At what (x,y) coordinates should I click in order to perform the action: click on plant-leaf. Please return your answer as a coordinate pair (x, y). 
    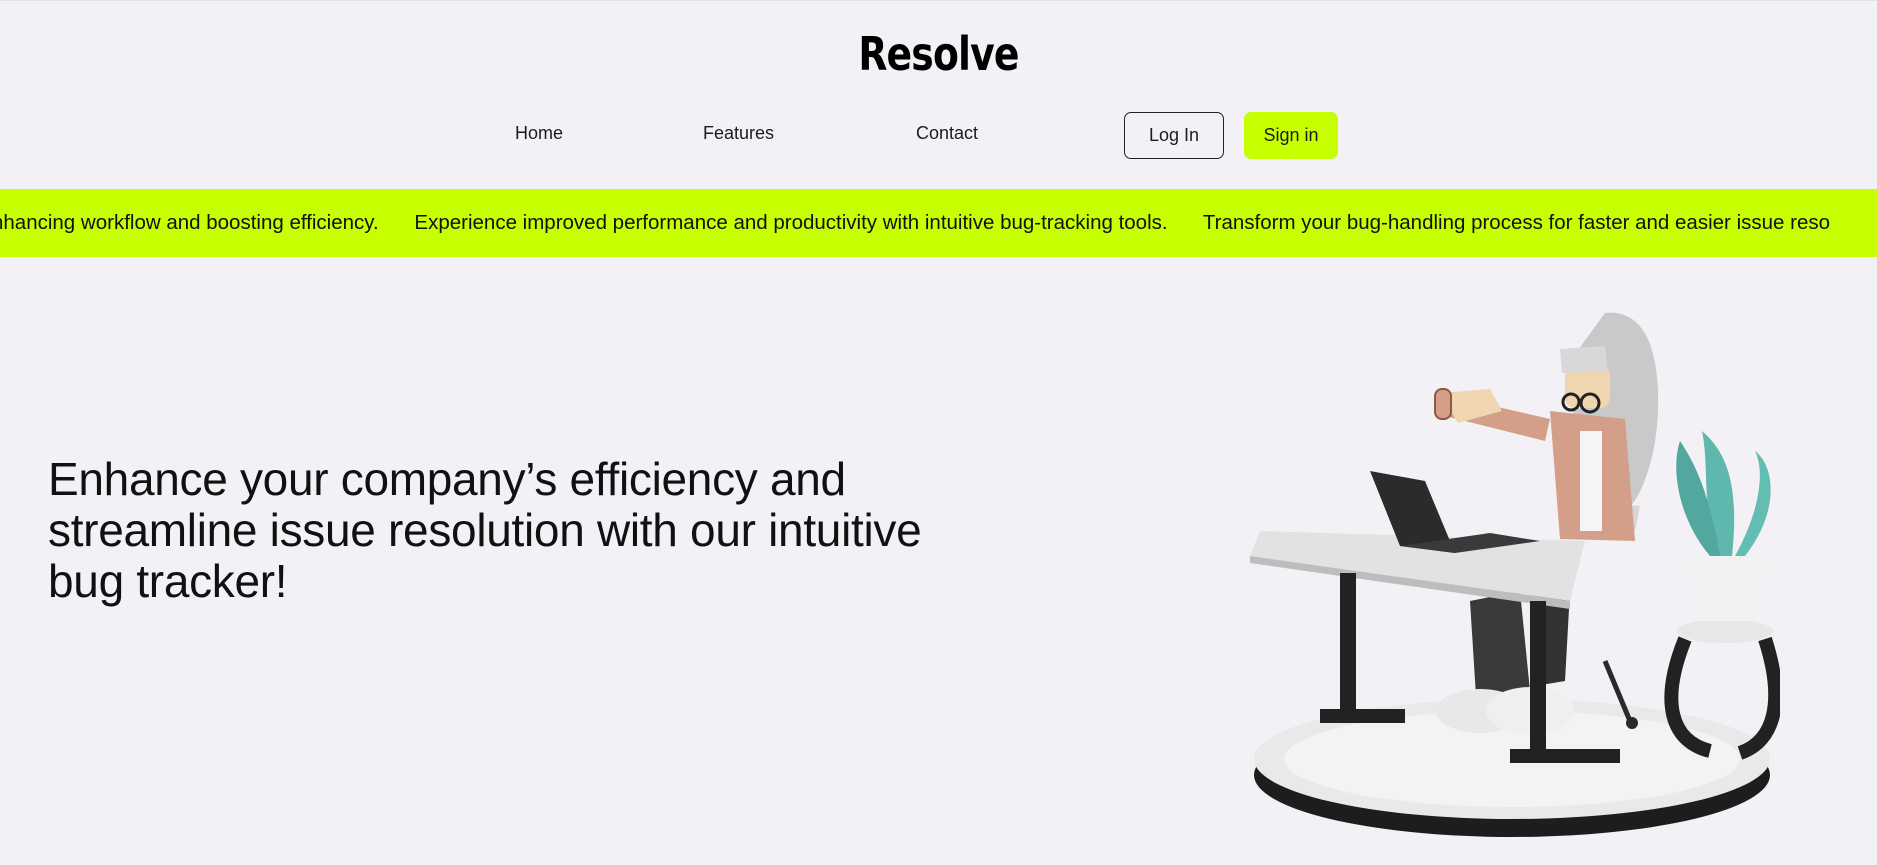
    Looking at the image, I should click on (1753, 503).